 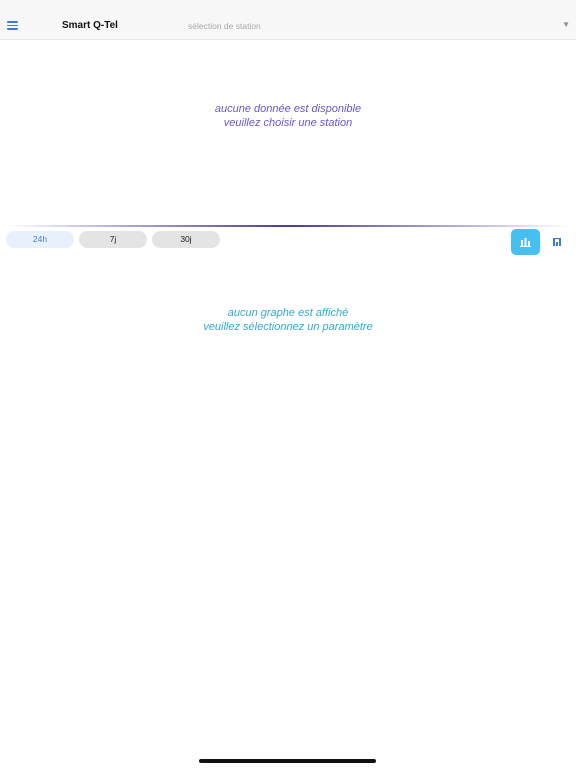 I want to click on station-select-dropdown: sélection de station ▼, so click(x=379, y=26).